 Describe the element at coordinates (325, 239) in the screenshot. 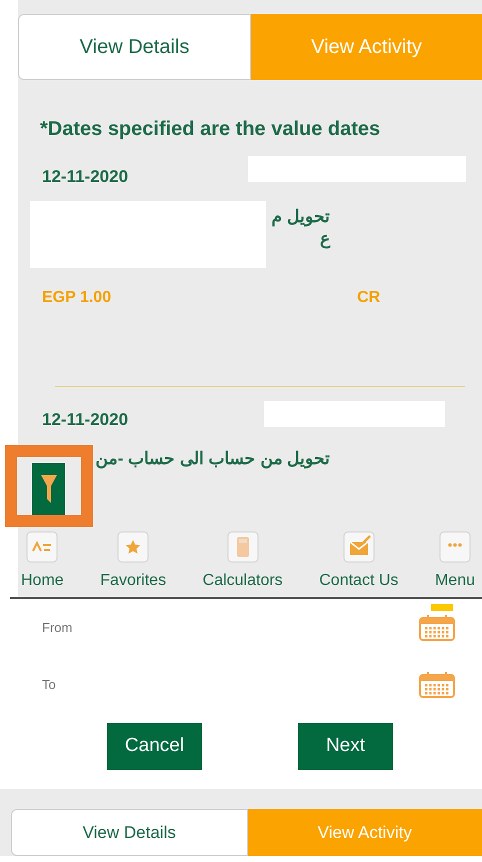

I see `transaction-description: ع` at that location.